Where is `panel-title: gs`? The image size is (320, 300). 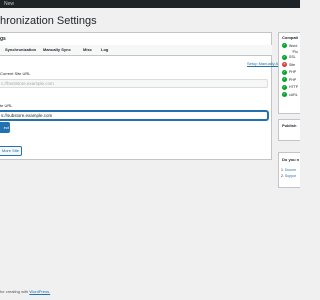 panel-title: gs is located at coordinates (3, 39).